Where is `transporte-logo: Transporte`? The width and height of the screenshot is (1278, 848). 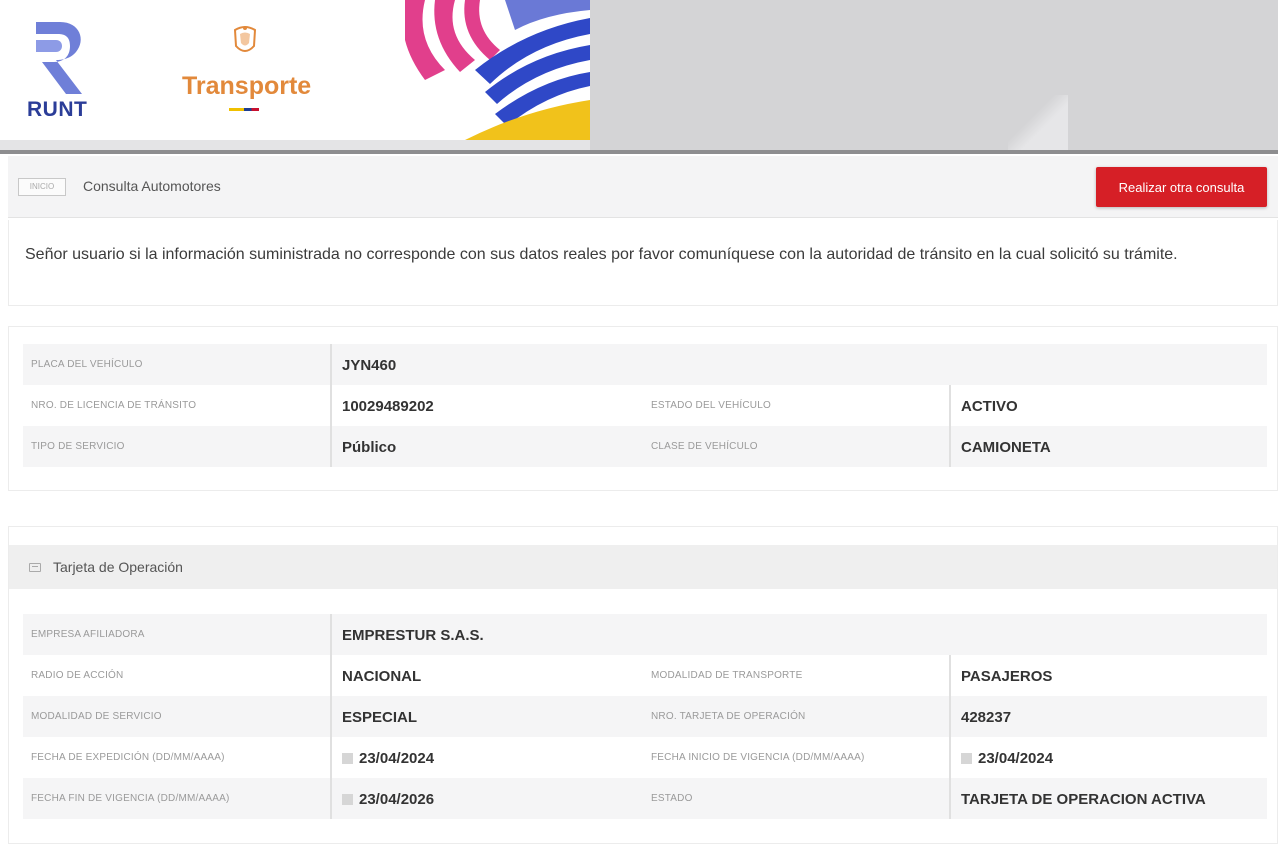 transporte-logo: Transporte is located at coordinates (252, 70).